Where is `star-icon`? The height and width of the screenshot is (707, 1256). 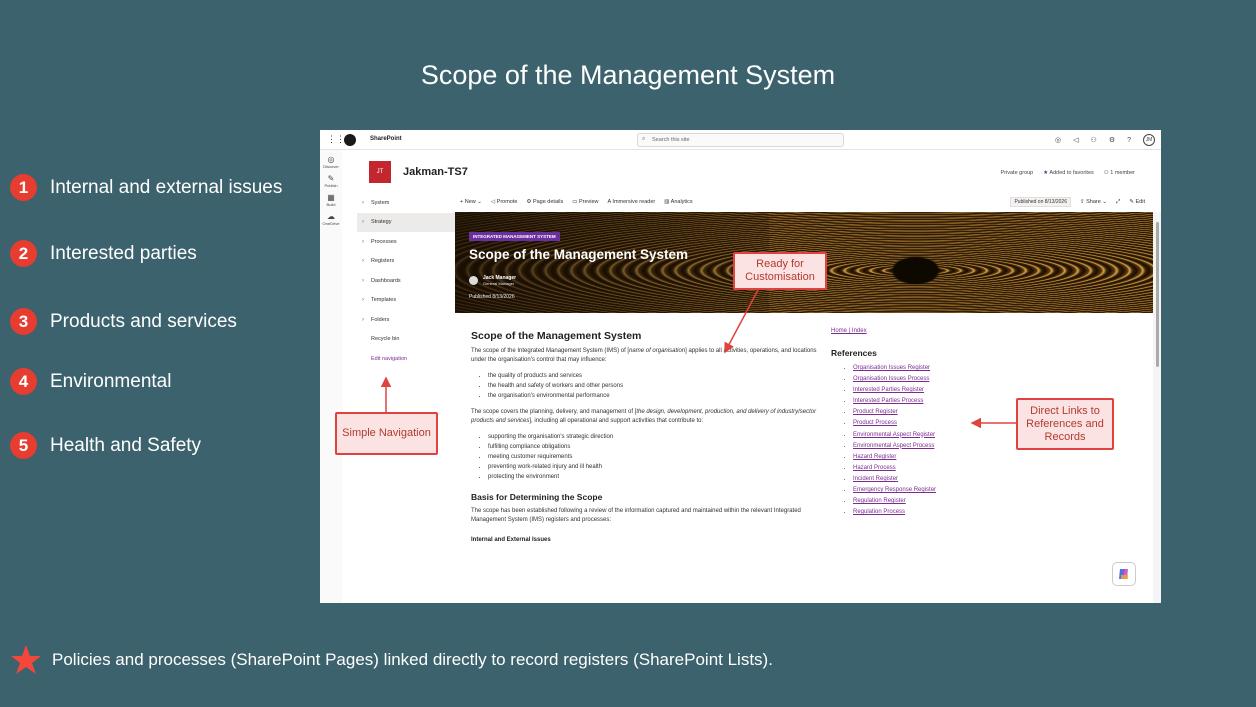
star-icon is located at coordinates (26, 659).